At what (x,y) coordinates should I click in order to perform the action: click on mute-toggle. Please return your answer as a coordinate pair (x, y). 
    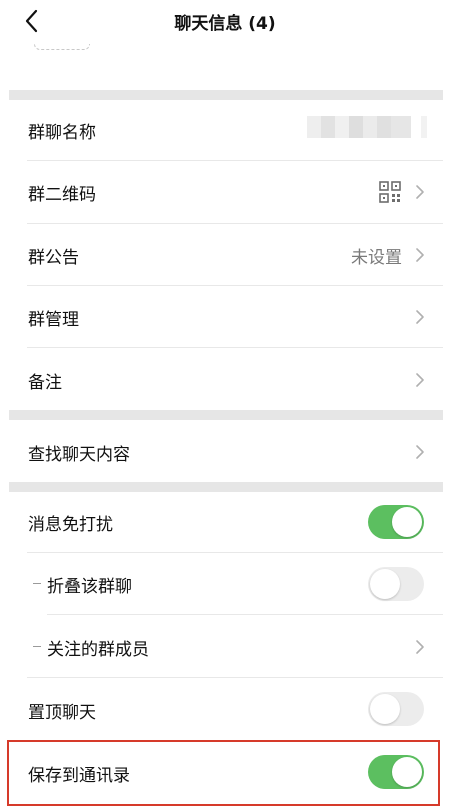
    Looking at the image, I should click on (396, 522).